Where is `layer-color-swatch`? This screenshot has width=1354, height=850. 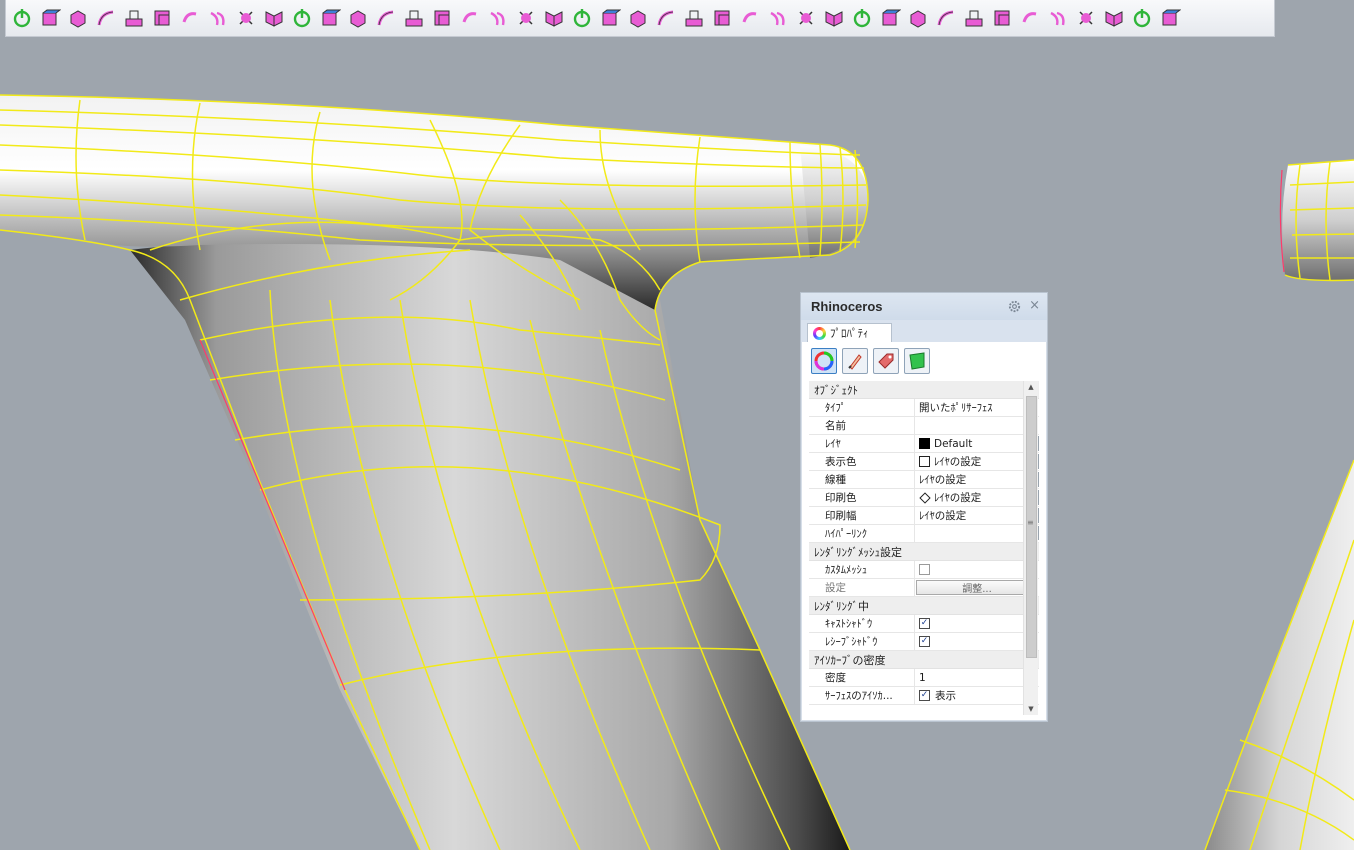
layer-color-swatch is located at coordinates (924, 443).